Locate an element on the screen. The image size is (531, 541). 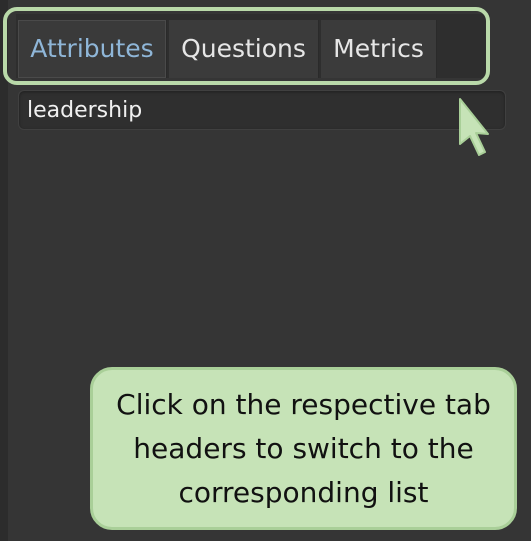
pointer-arrow-icon is located at coordinates (474, 127).